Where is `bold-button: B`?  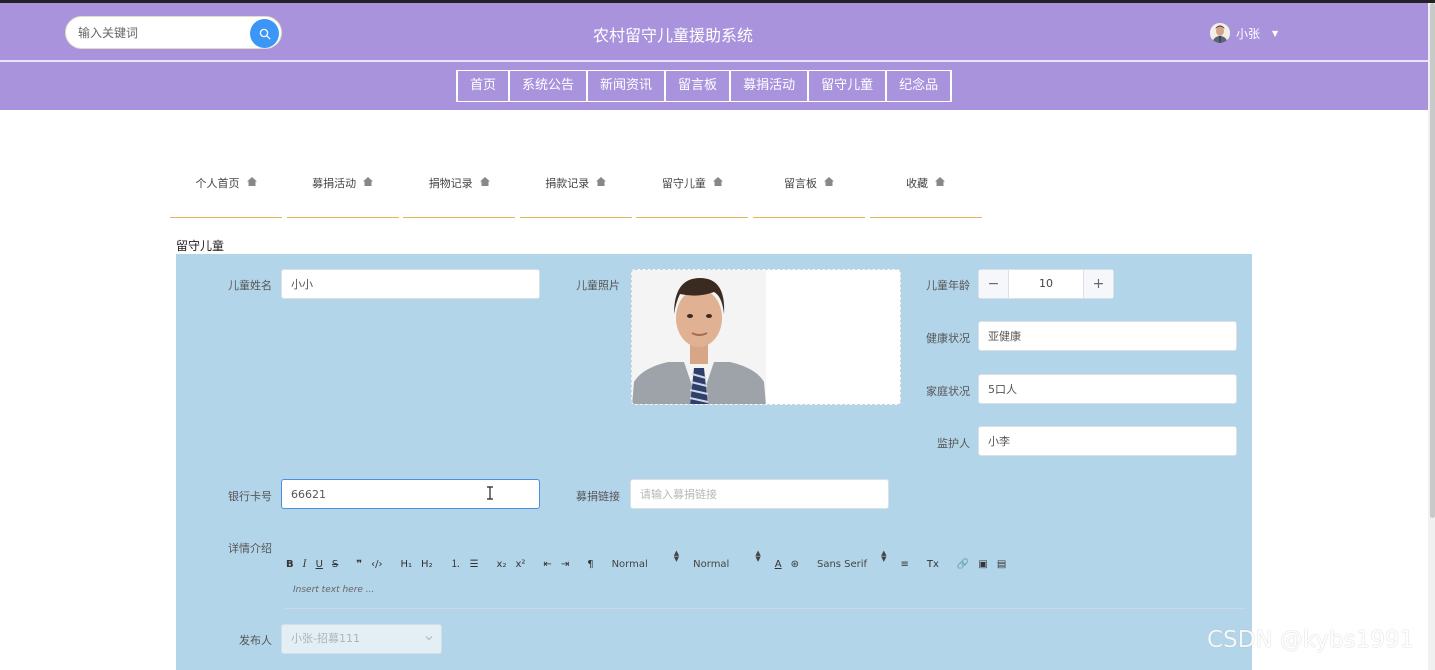 bold-button: B is located at coordinates (290, 564).